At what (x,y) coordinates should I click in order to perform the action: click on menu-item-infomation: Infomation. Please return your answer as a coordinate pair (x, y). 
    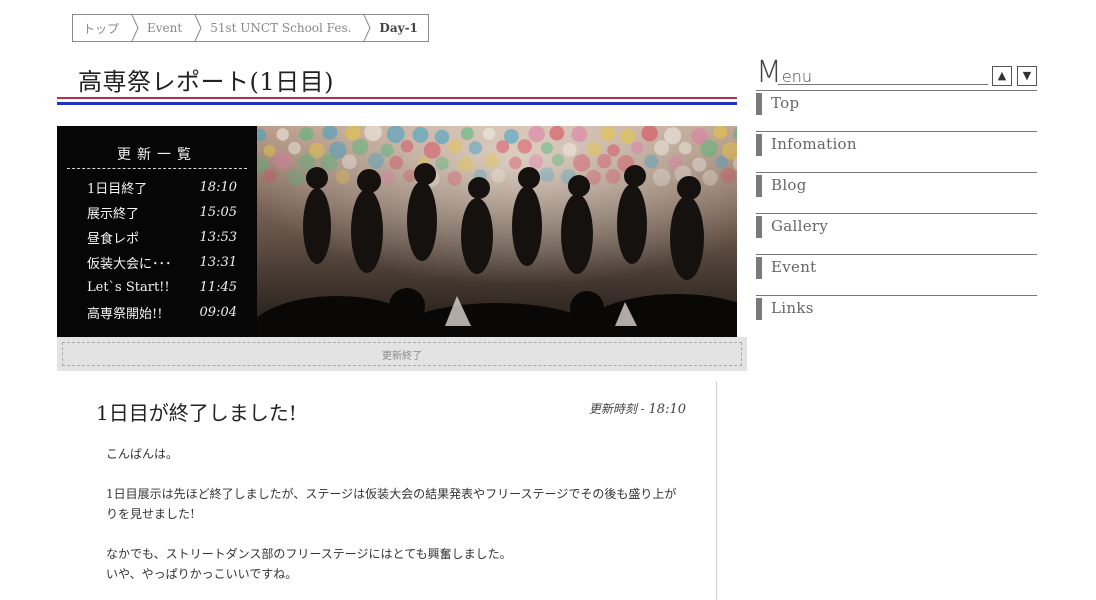
    Looking at the image, I should click on (896, 151).